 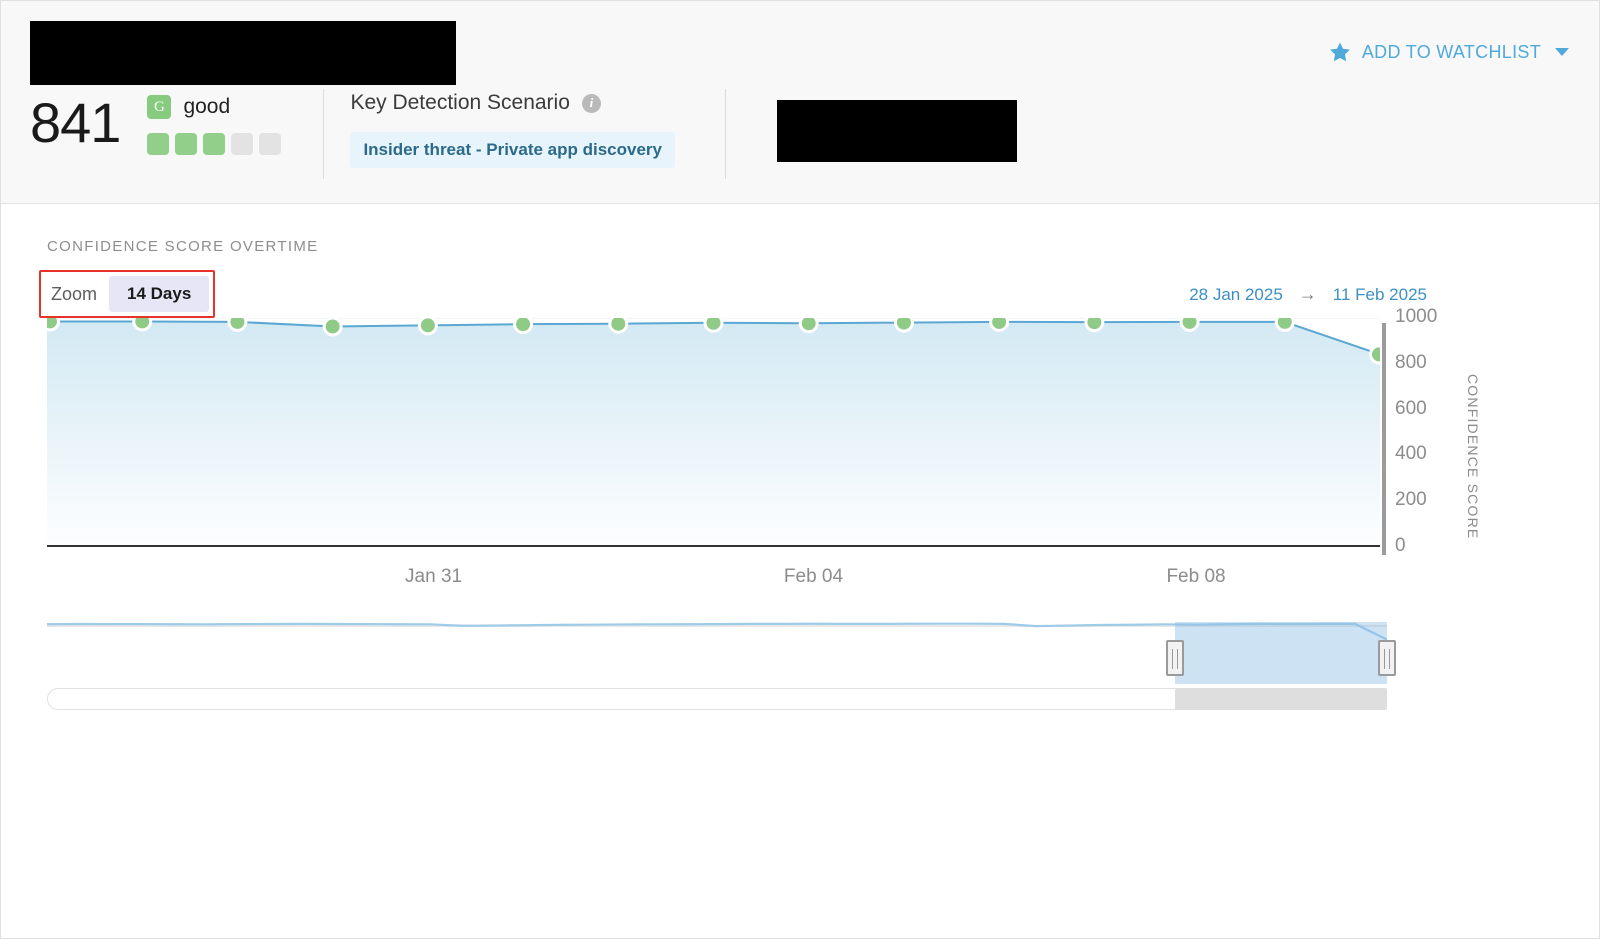 I want to click on rating-blocks, so click(x=214, y=144).